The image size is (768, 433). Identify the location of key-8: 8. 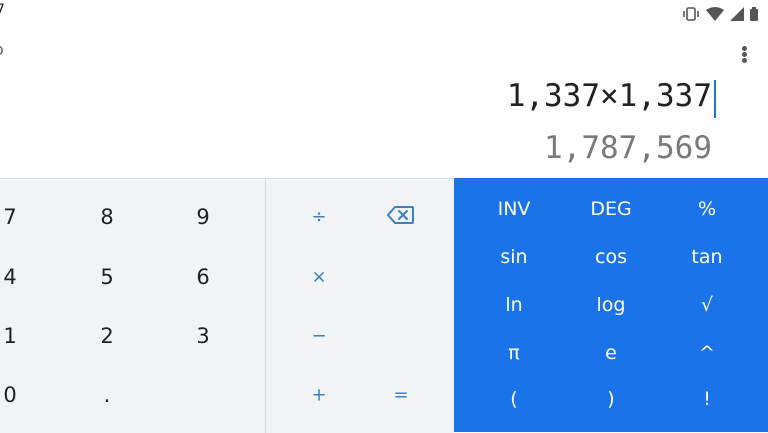
(106, 217).